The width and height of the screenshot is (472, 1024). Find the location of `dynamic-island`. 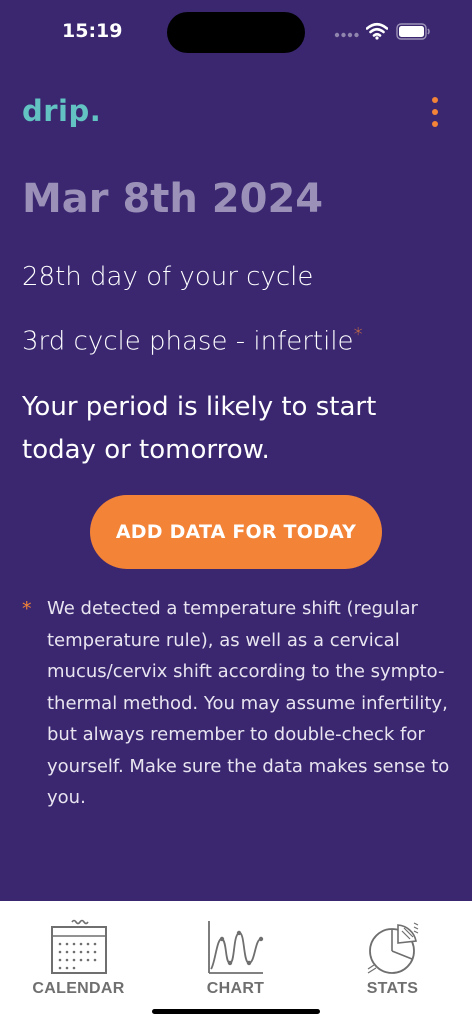

dynamic-island is located at coordinates (236, 32).